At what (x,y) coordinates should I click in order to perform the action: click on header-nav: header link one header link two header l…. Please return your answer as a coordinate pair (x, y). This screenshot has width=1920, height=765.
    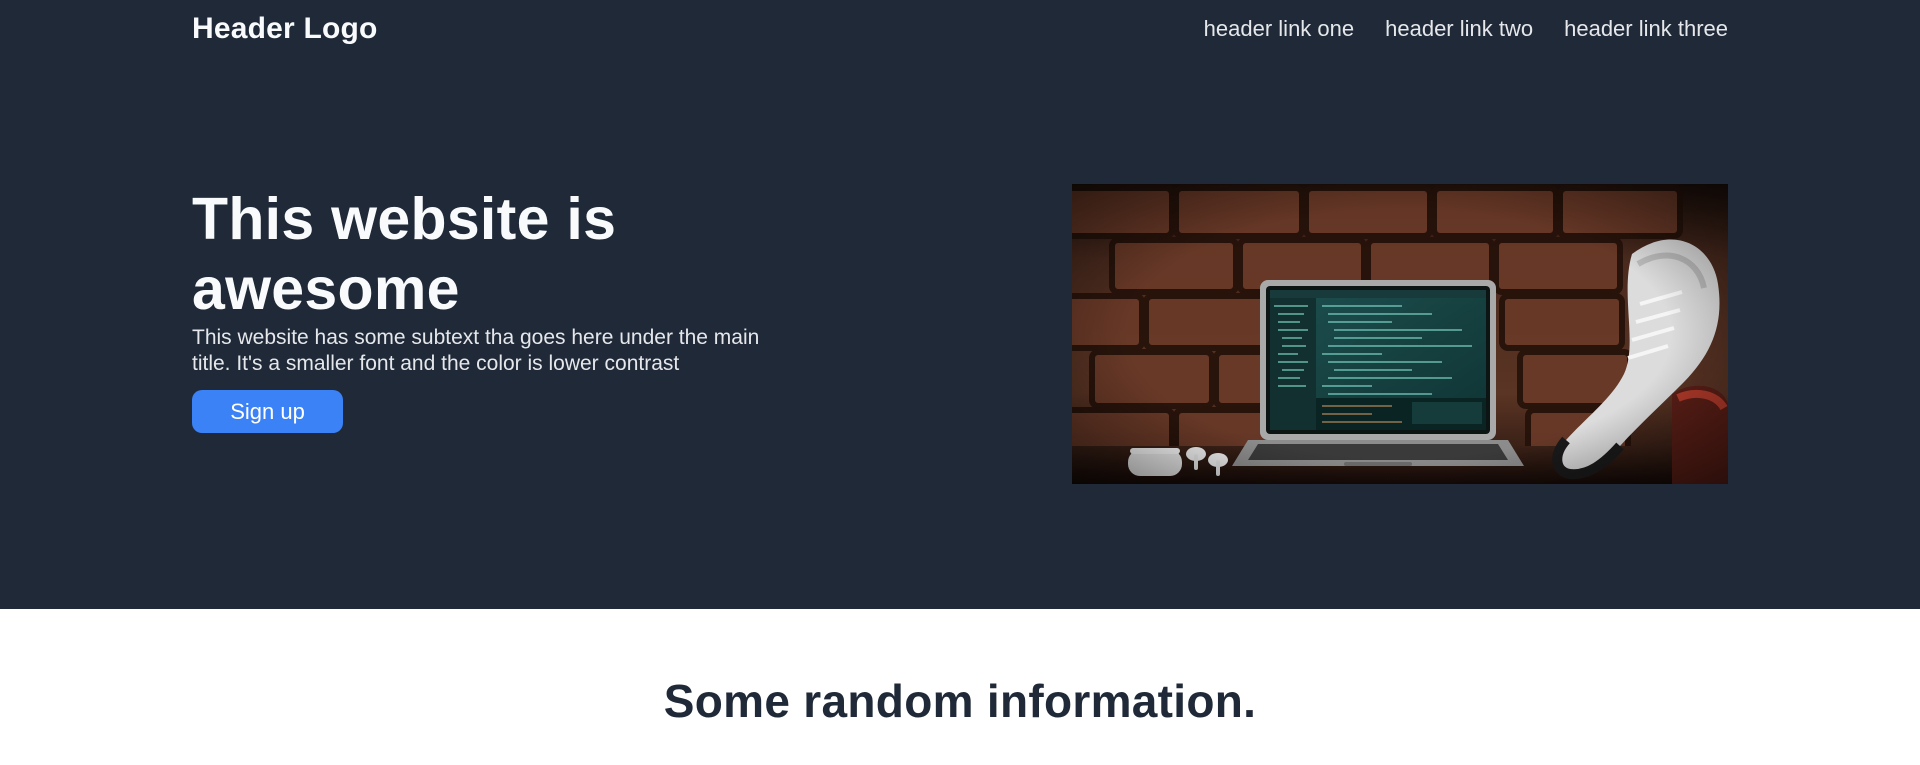
    Looking at the image, I should click on (1466, 29).